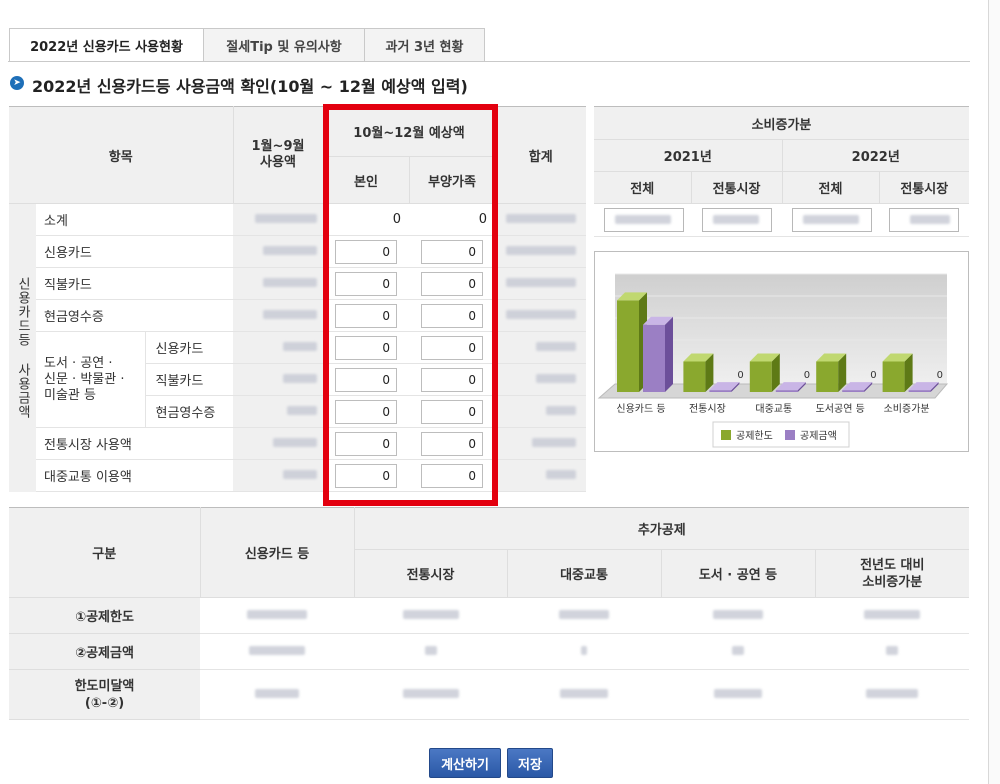  I want to click on chart-svg: 신용카드 등 0 전통시장 0 대중교통 0 도서공연 등 0 소비증가분 공제한도 공제금액, so click(773, 360).